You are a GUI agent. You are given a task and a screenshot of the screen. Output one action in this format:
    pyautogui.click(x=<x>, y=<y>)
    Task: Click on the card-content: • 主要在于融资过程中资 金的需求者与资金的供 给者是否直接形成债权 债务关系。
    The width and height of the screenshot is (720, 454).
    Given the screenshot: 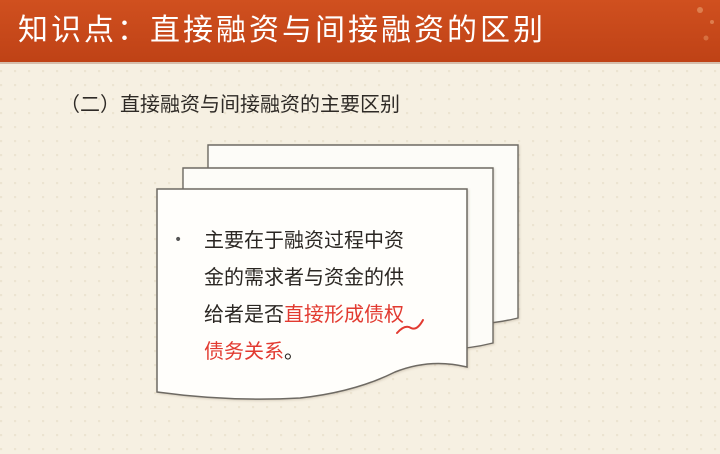 What is the action you would take?
    pyautogui.click(x=327, y=296)
    